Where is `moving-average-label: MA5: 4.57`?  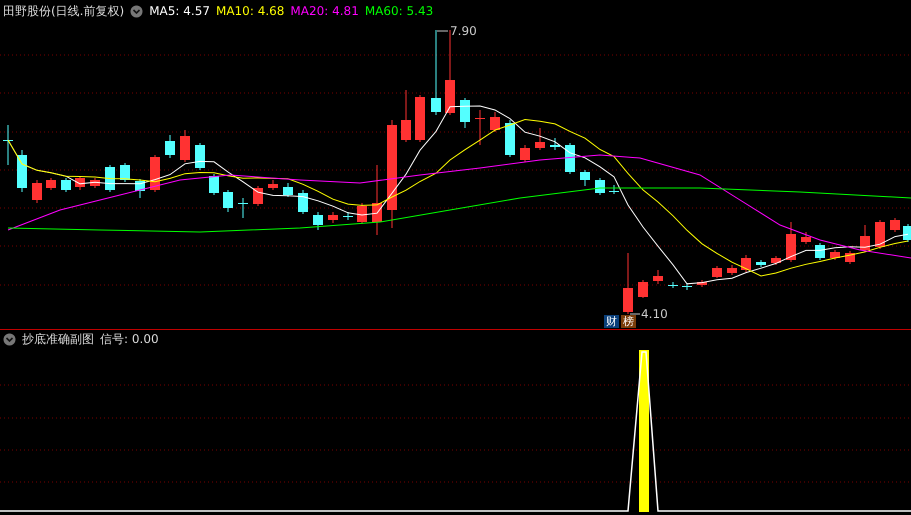
moving-average-label: MA5: 4.57 is located at coordinates (179, 11).